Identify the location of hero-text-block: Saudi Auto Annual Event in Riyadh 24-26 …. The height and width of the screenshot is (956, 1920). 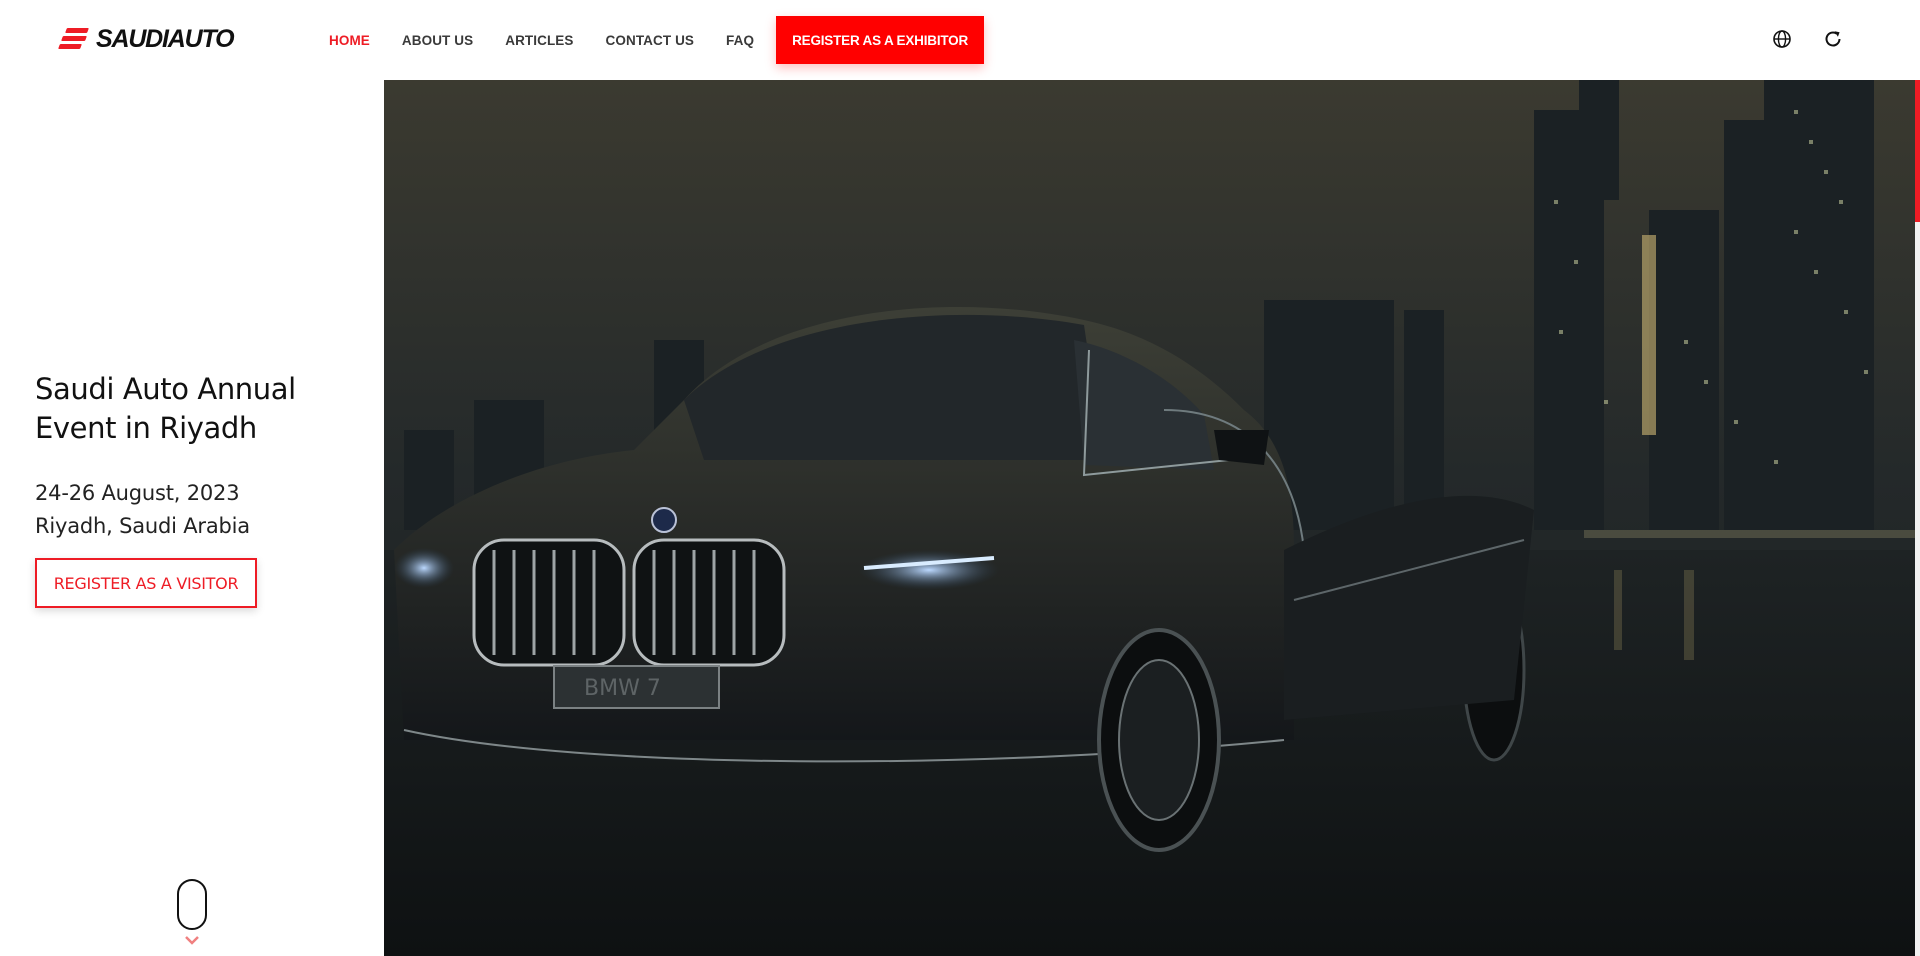
(195, 489).